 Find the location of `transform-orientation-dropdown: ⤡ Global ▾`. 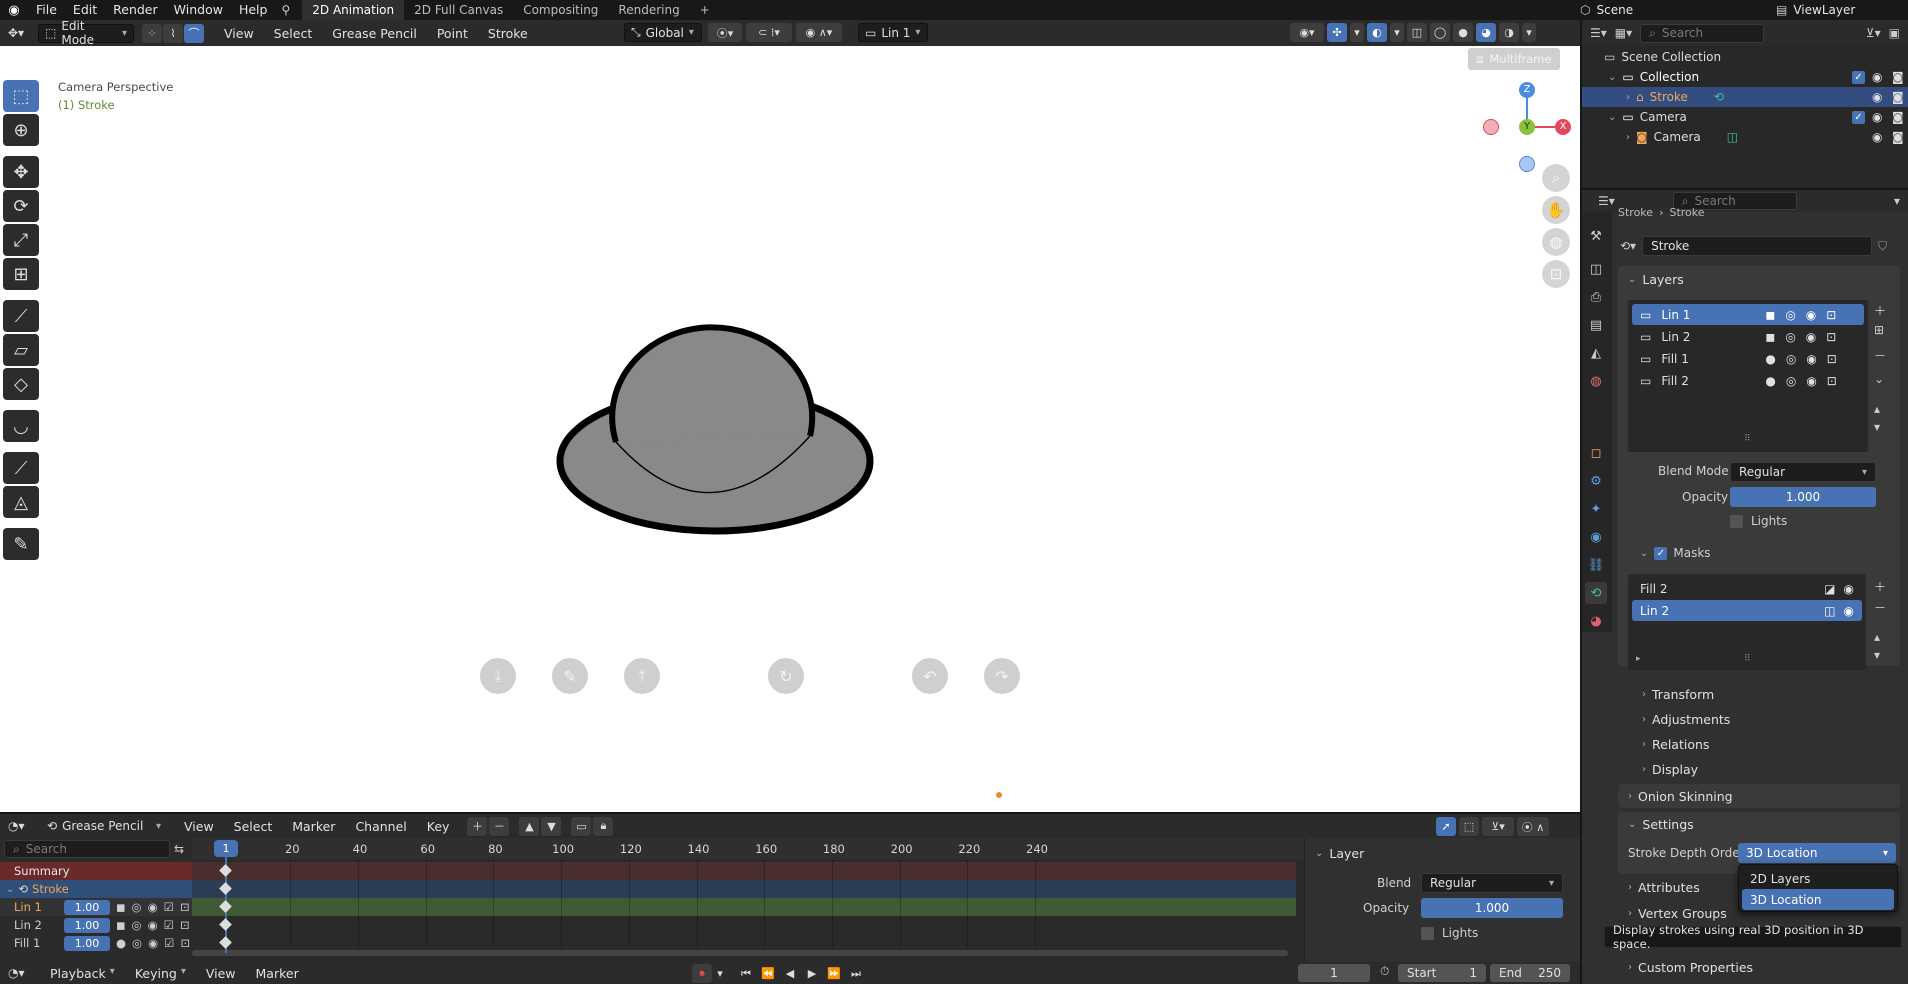

transform-orientation-dropdown: ⤡ Global ▾ is located at coordinates (663, 32).